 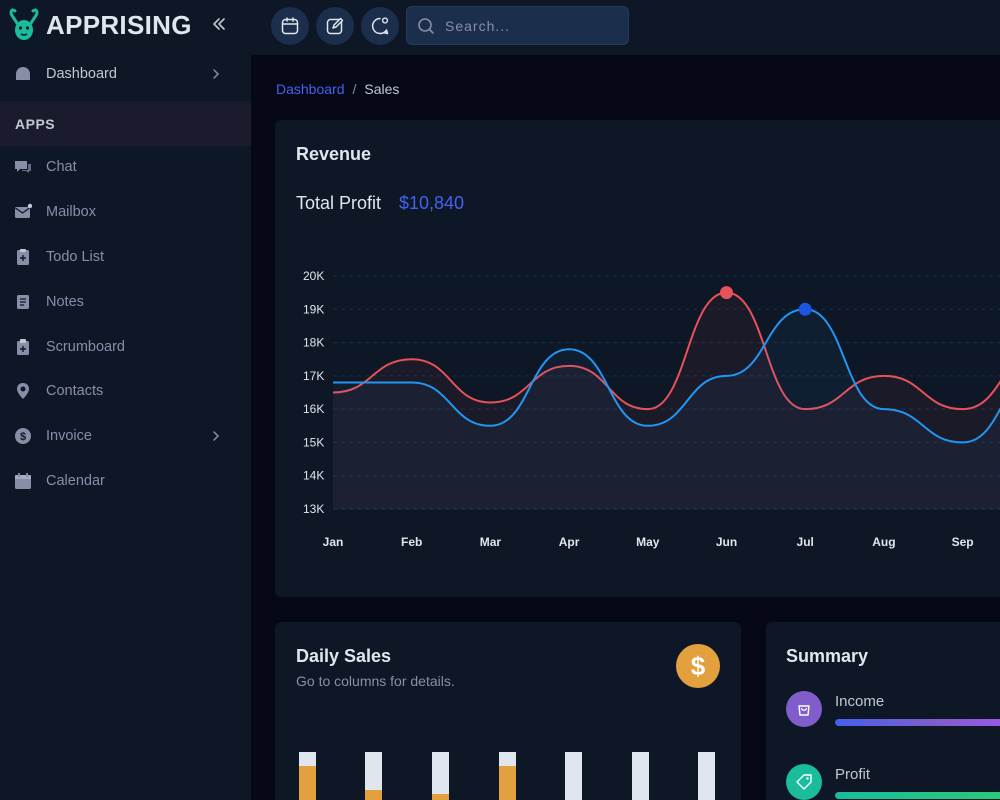 What do you see at coordinates (375, 681) in the screenshot?
I see `daily-sales-subtitle: Go to columns for details.` at bounding box center [375, 681].